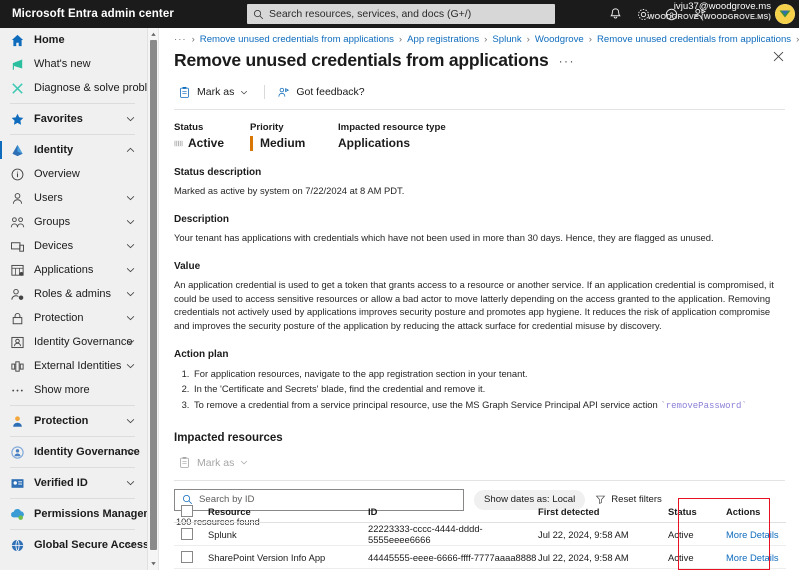 The height and width of the screenshot is (570, 799). I want to click on impacted-mark-as-button: Mark as, so click(215, 462).